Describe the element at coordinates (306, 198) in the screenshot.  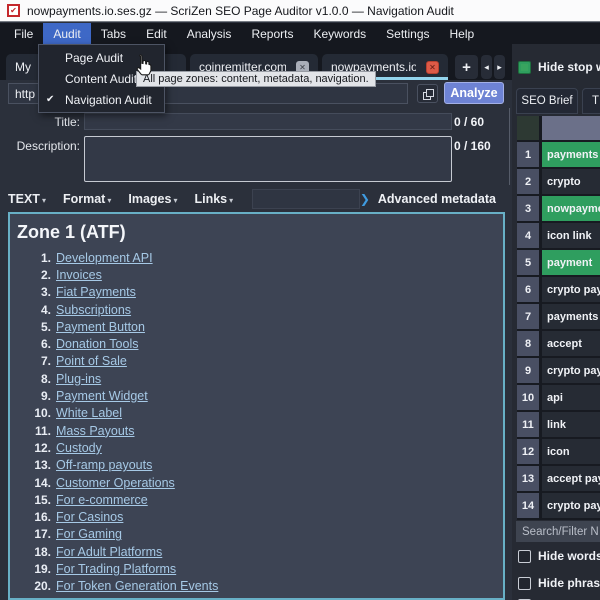
I see `toolbar-search-input` at that location.